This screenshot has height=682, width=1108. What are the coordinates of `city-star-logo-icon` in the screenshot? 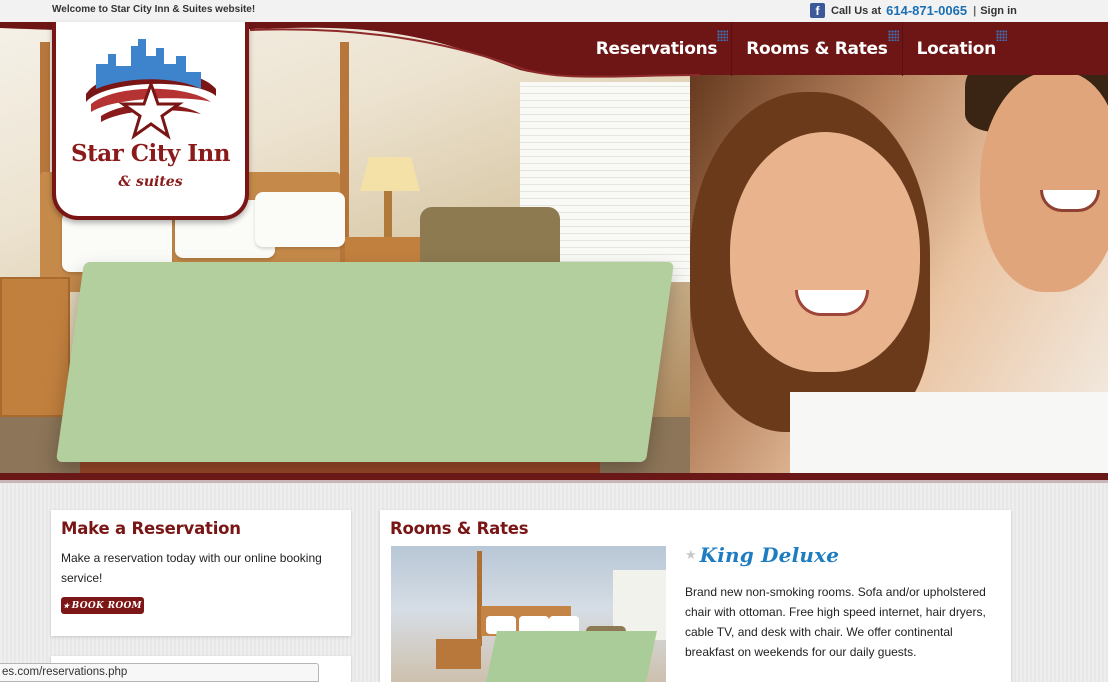 It's located at (151, 89).